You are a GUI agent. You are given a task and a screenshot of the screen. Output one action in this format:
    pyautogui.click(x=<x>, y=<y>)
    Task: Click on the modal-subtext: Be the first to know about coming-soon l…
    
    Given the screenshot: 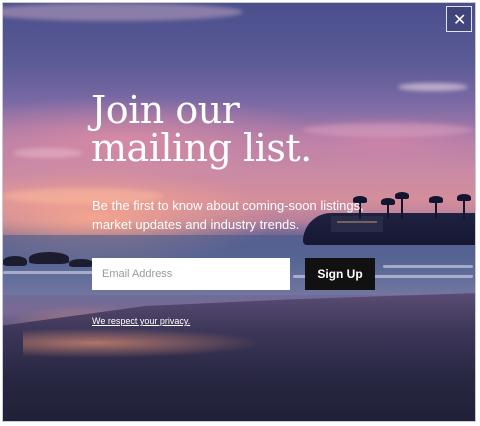 What is the action you would take?
    pyautogui.click(x=242, y=215)
    